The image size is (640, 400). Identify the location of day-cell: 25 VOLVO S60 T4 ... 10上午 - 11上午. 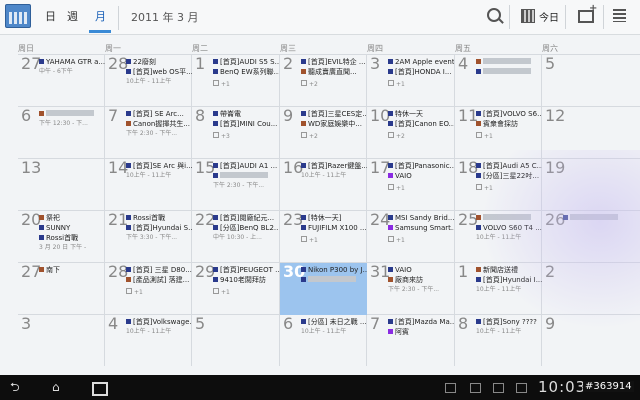
(498, 237).